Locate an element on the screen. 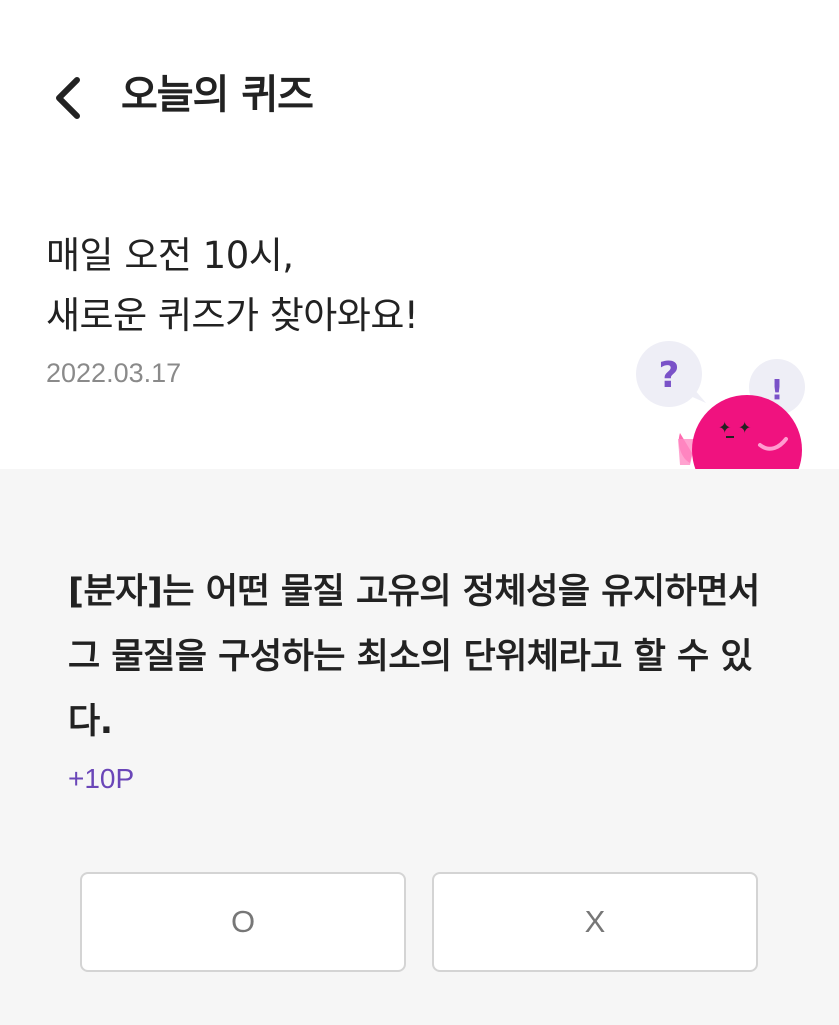  intro-line-2: 새로운 퀴즈가 찾아와요! is located at coordinates (232, 315).